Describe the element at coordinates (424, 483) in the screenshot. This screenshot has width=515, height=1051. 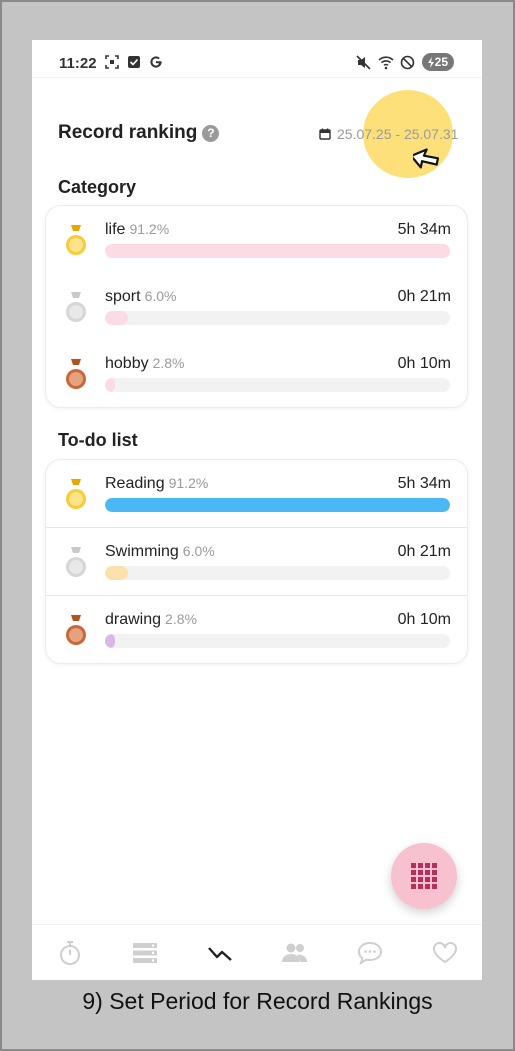
I see `todo-time: 5h 34m` at that location.